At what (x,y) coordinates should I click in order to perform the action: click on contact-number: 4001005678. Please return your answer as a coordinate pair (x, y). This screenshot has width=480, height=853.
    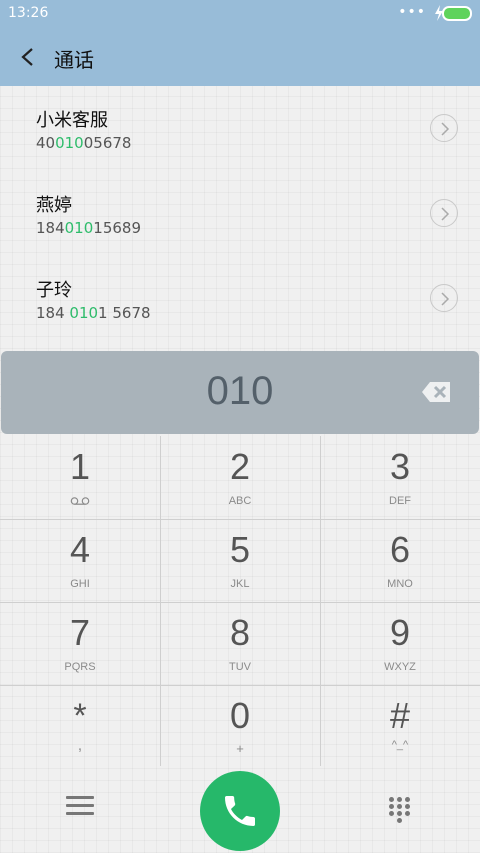
    Looking at the image, I should click on (83, 143).